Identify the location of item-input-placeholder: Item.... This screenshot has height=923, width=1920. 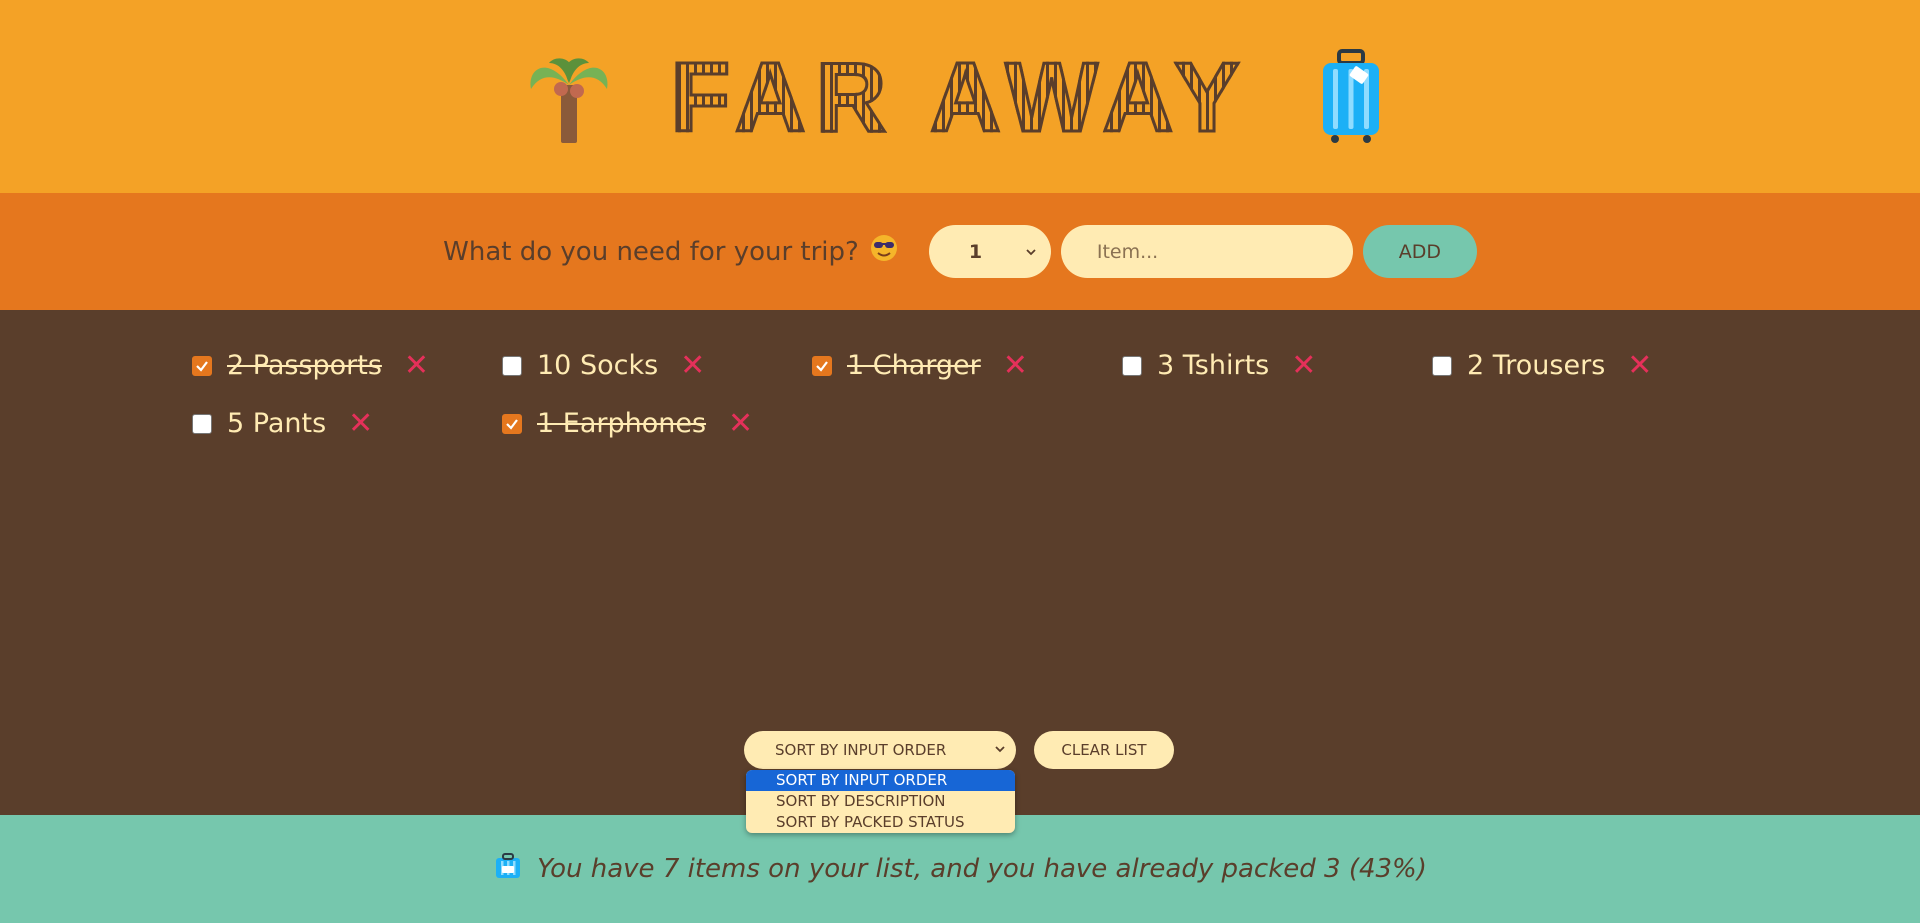
(1127, 251).